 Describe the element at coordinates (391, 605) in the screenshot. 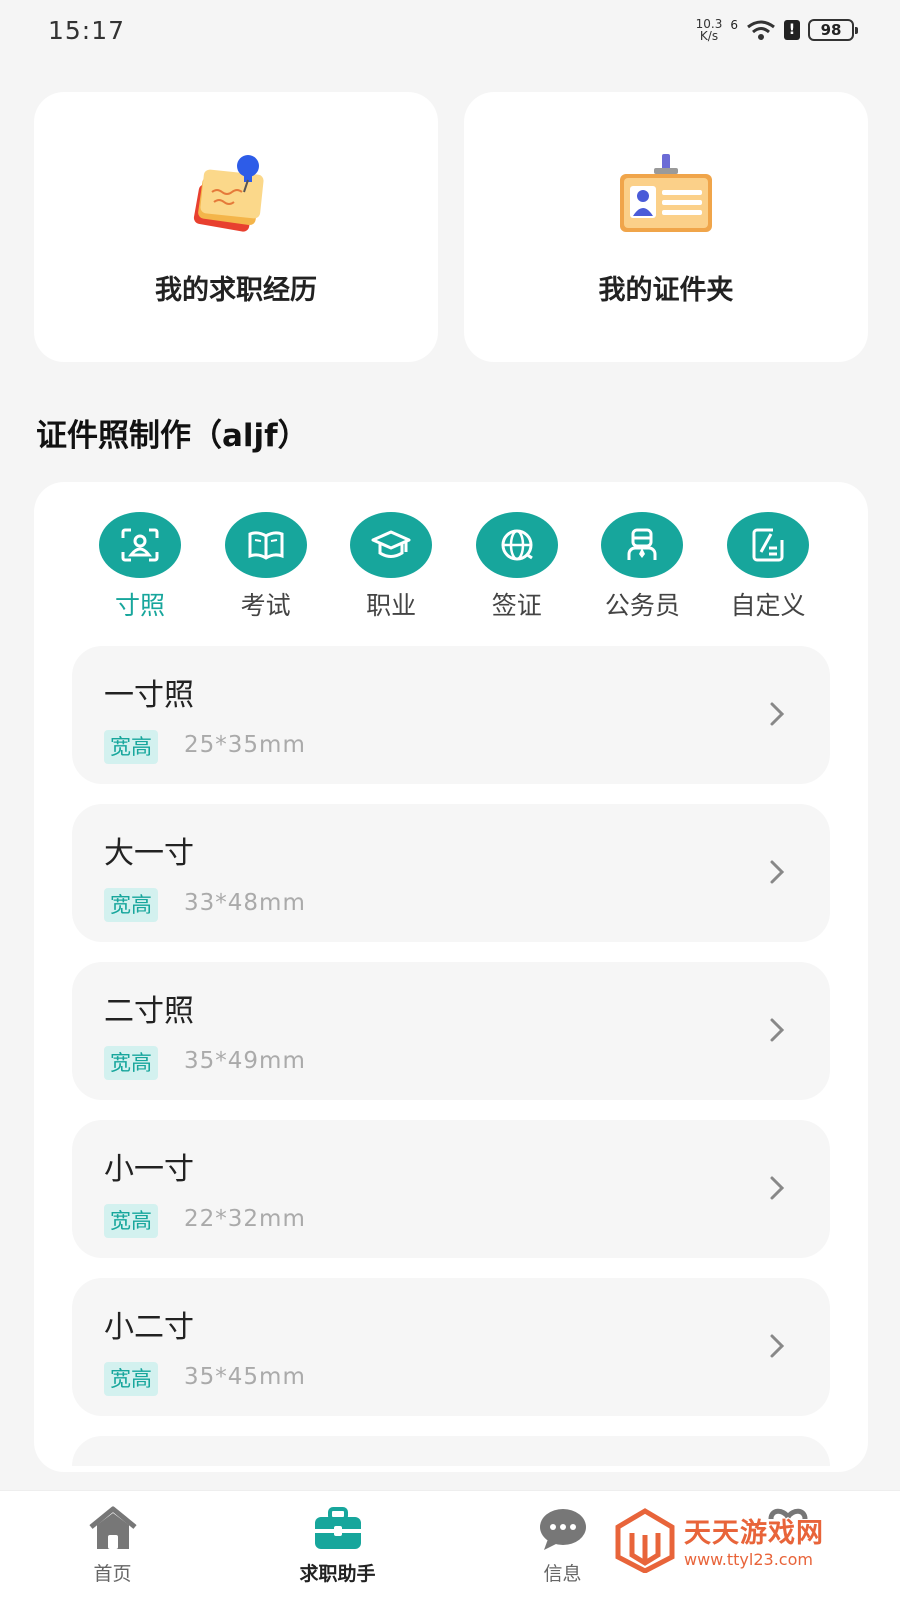

I see `tab-career-label: 职业` at that location.